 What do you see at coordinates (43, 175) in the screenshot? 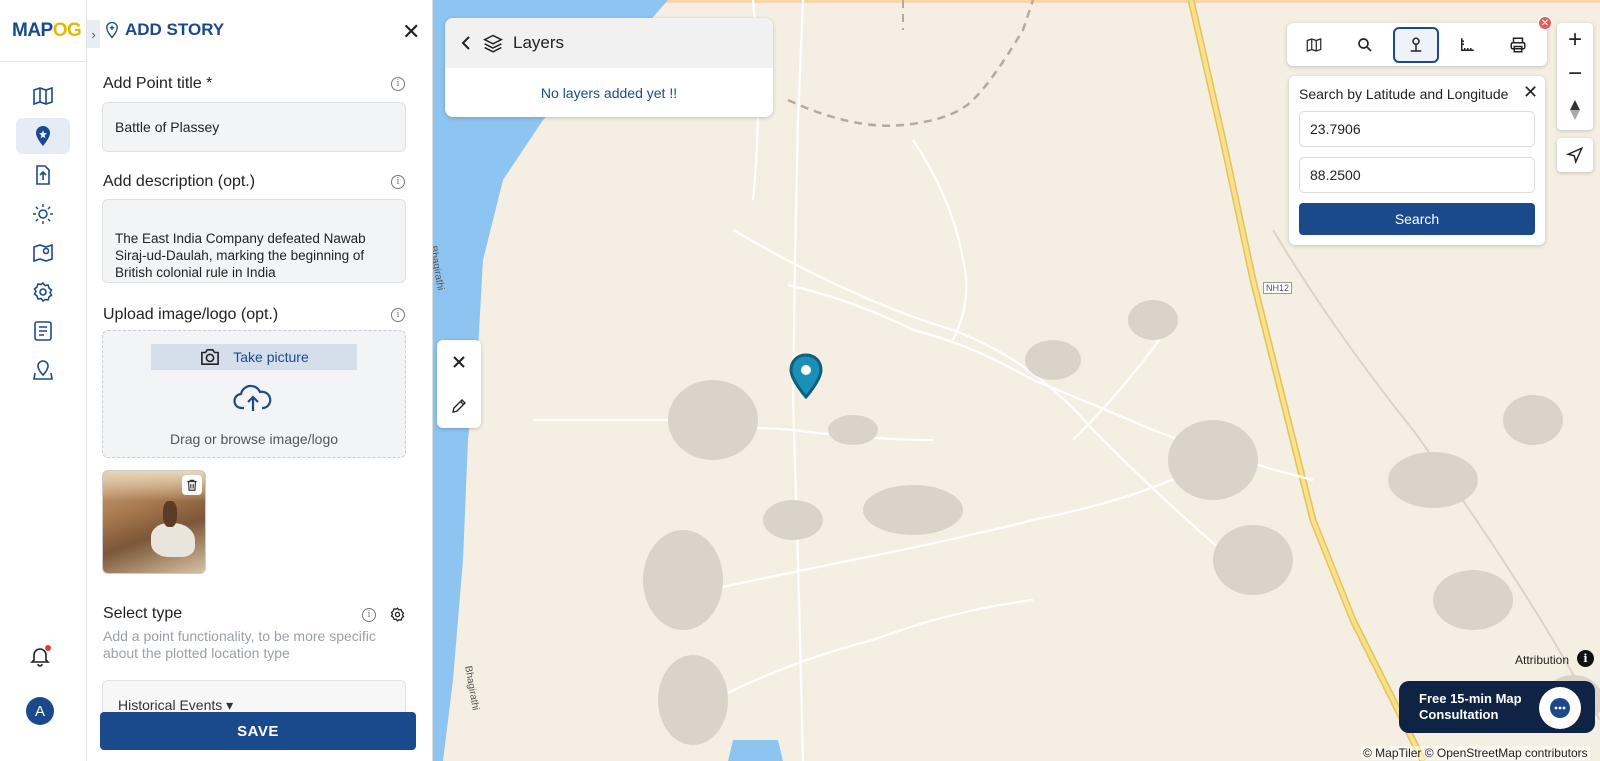
I see `upload-file-icon` at bounding box center [43, 175].